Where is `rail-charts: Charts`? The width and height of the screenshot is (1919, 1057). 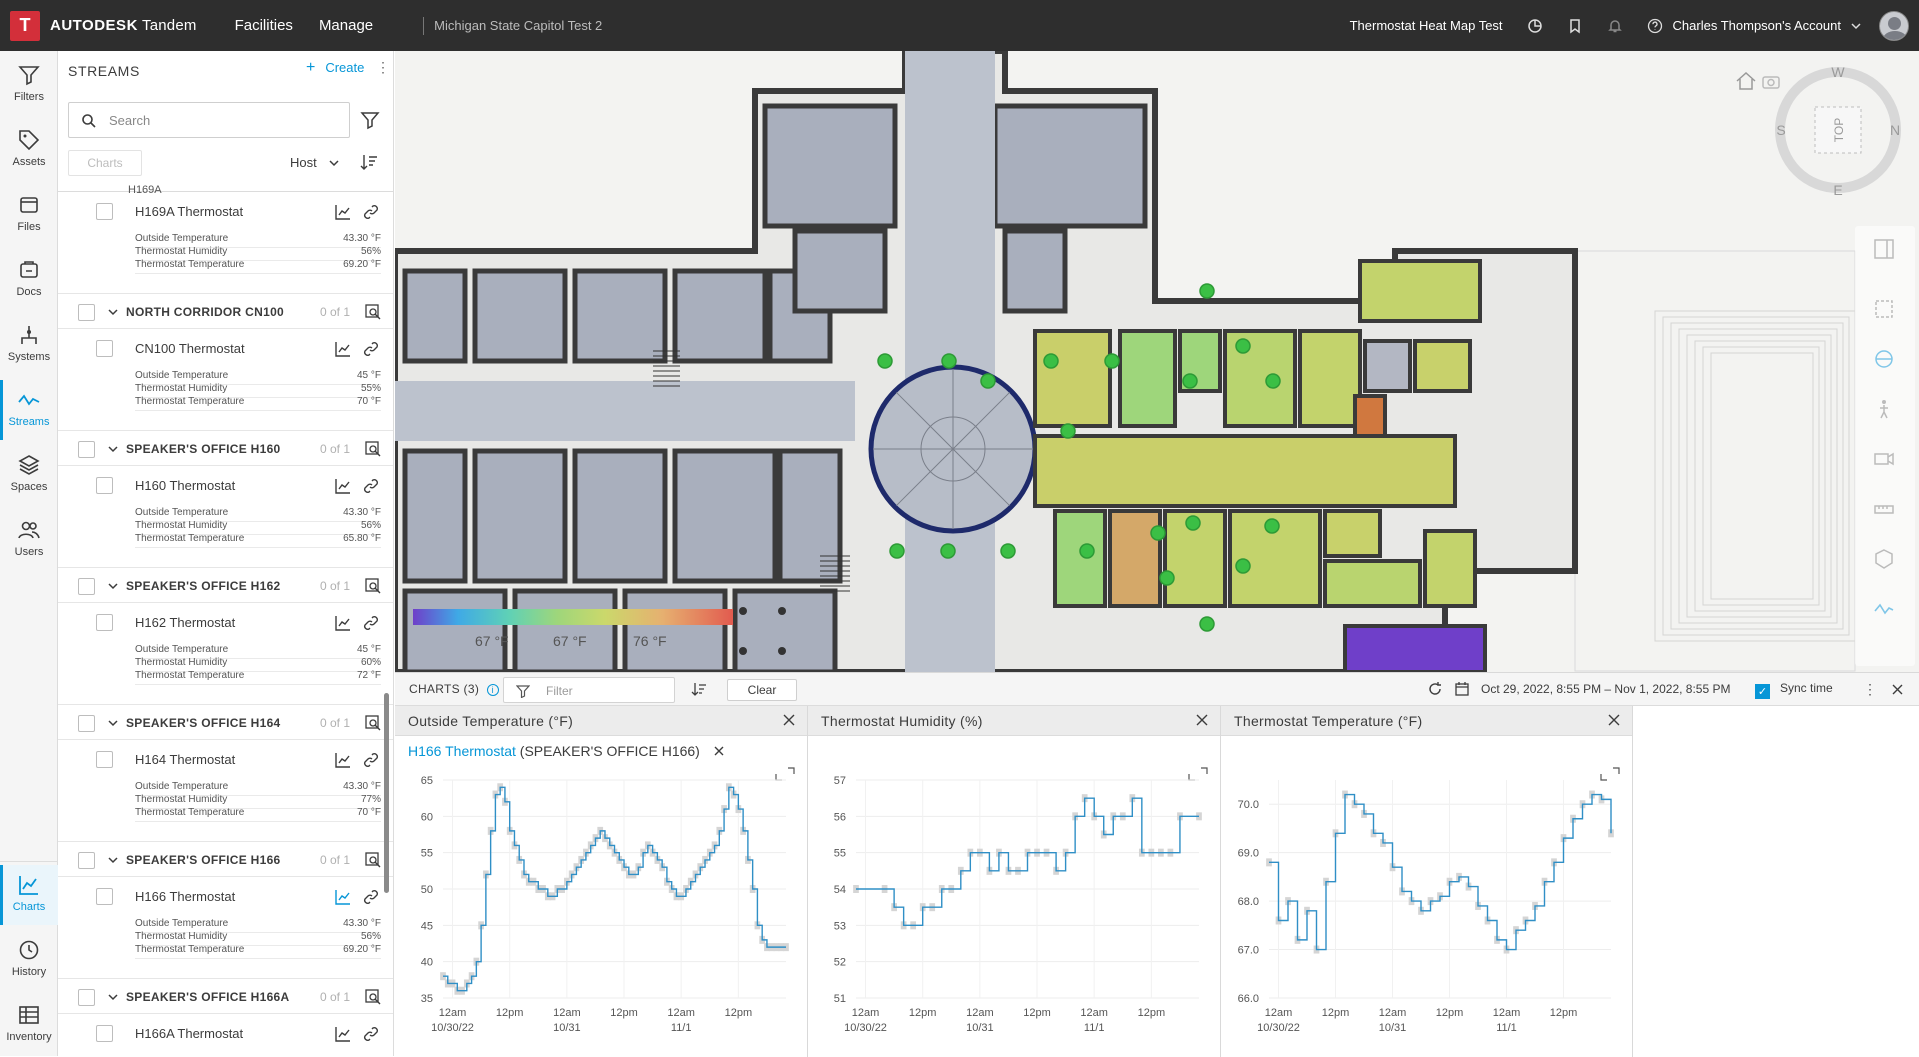 rail-charts: Charts is located at coordinates (29, 895).